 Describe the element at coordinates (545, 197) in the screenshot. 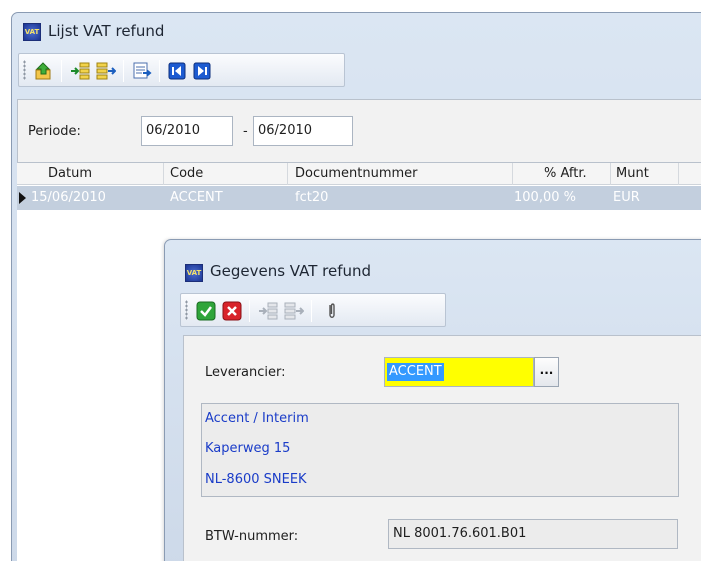

I see `cell-aftr: 100,00 %` at that location.